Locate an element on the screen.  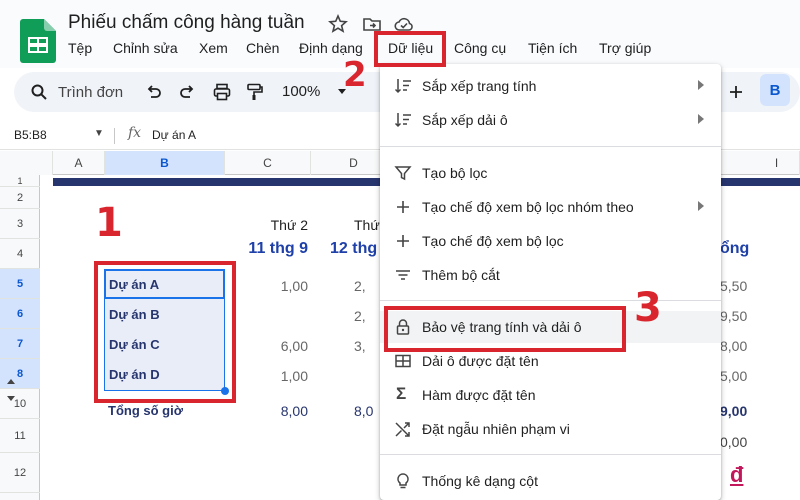
menu-item-label: Sắp xếp trang tính is located at coordinates (479, 86).